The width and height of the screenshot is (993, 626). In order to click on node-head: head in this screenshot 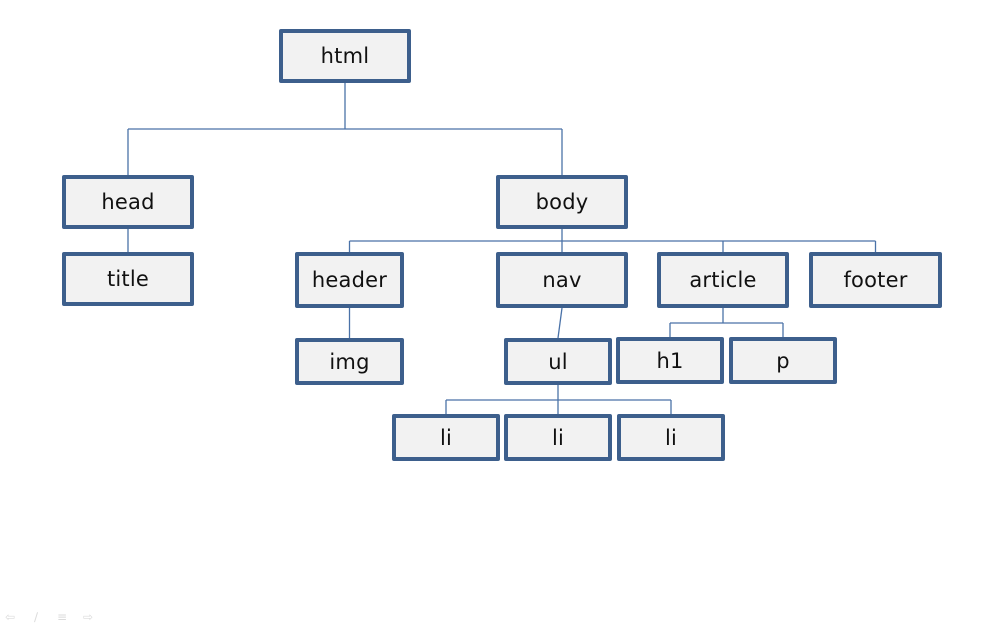, I will do `click(128, 202)`.